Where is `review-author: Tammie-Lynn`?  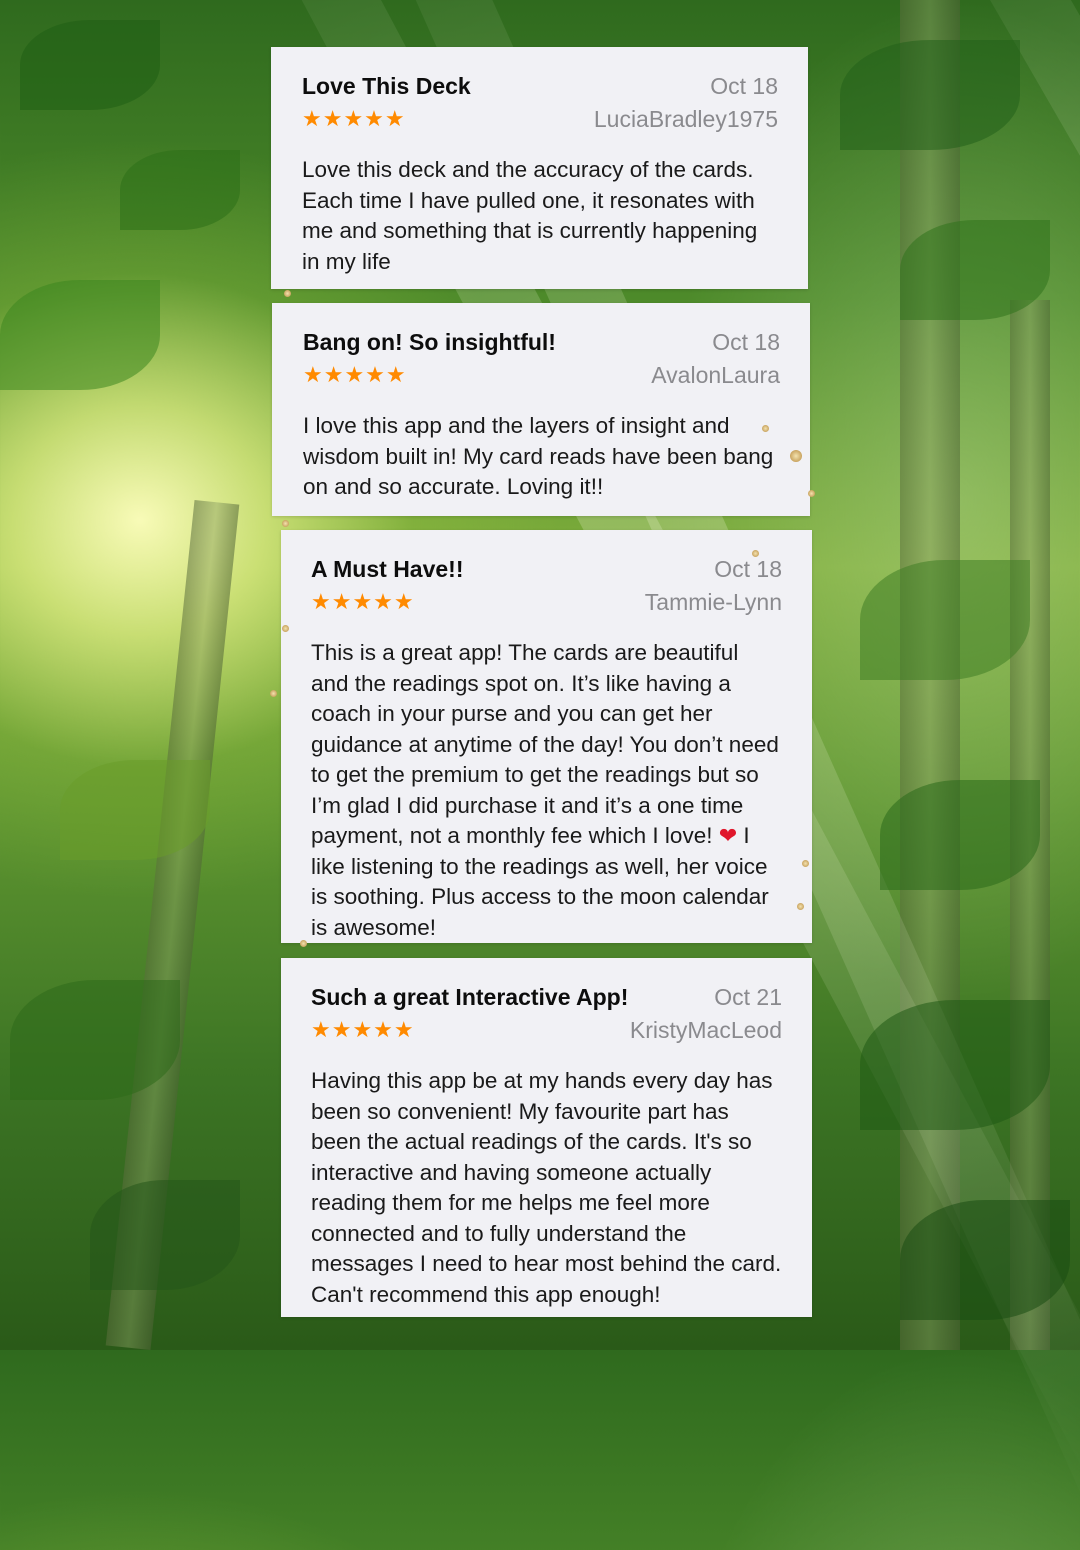 review-author: Tammie-Lynn is located at coordinates (713, 602).